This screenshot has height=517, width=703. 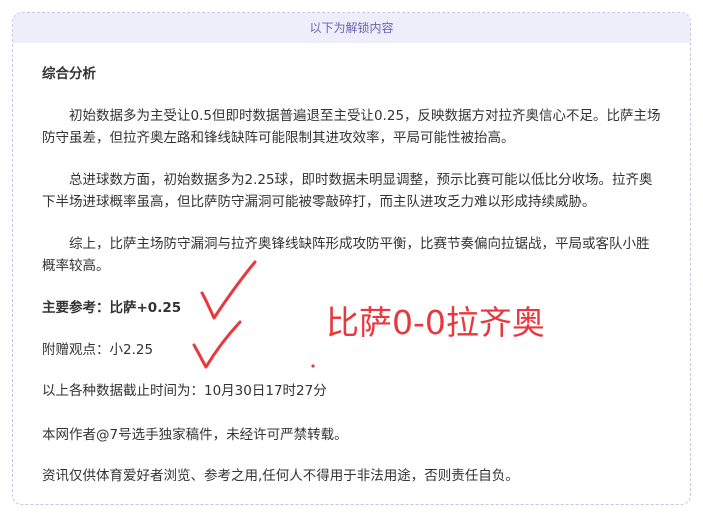 What do you see at coordinates (313, 366) in the screenshot?
I see `ink-dot` at bounding box center [313, 366].